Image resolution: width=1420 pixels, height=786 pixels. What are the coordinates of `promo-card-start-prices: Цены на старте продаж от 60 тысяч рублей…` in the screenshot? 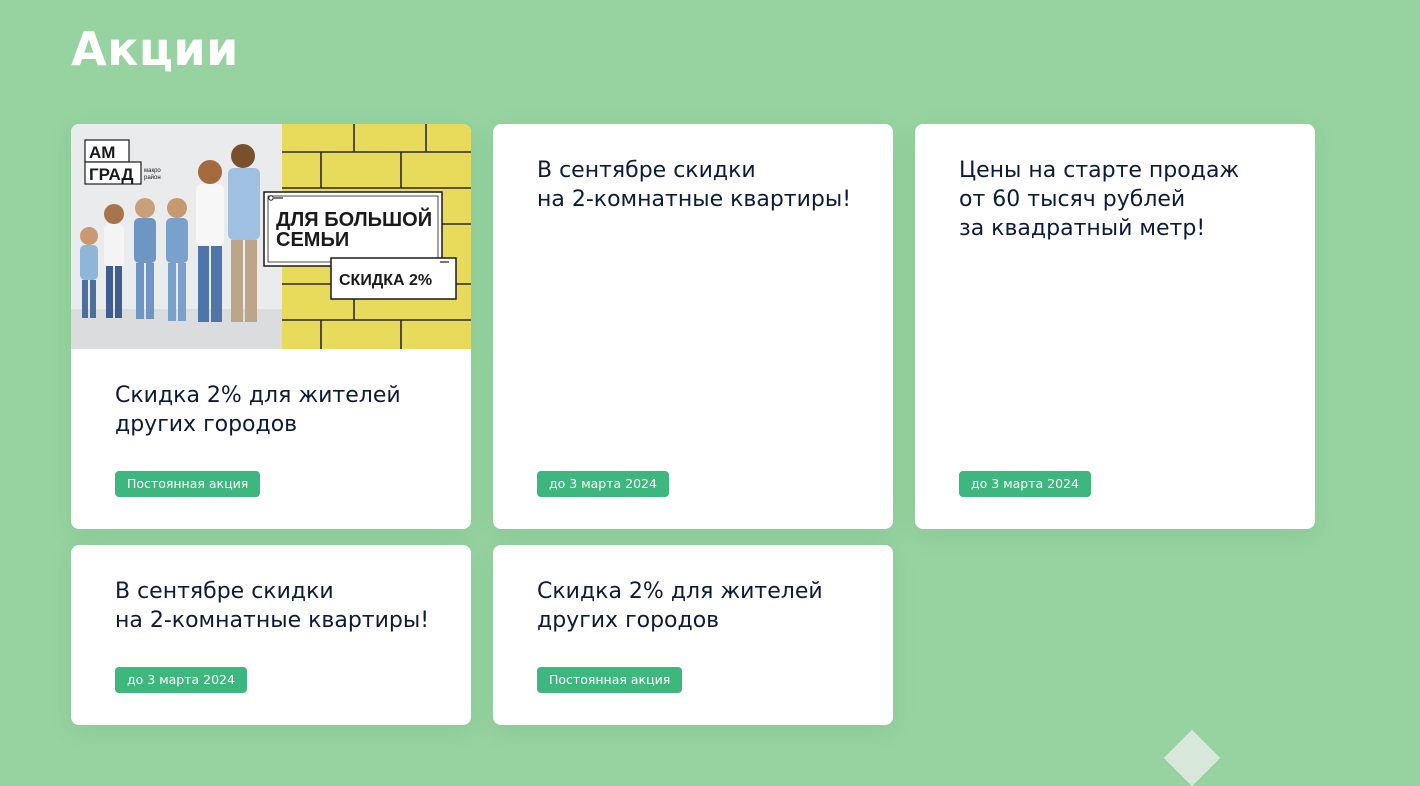 It's located at (1115, 326).